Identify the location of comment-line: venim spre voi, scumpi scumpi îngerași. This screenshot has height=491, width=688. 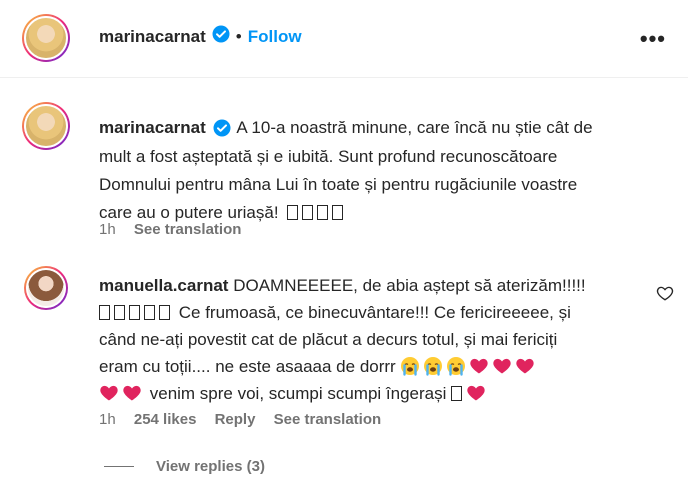
(298, 393).